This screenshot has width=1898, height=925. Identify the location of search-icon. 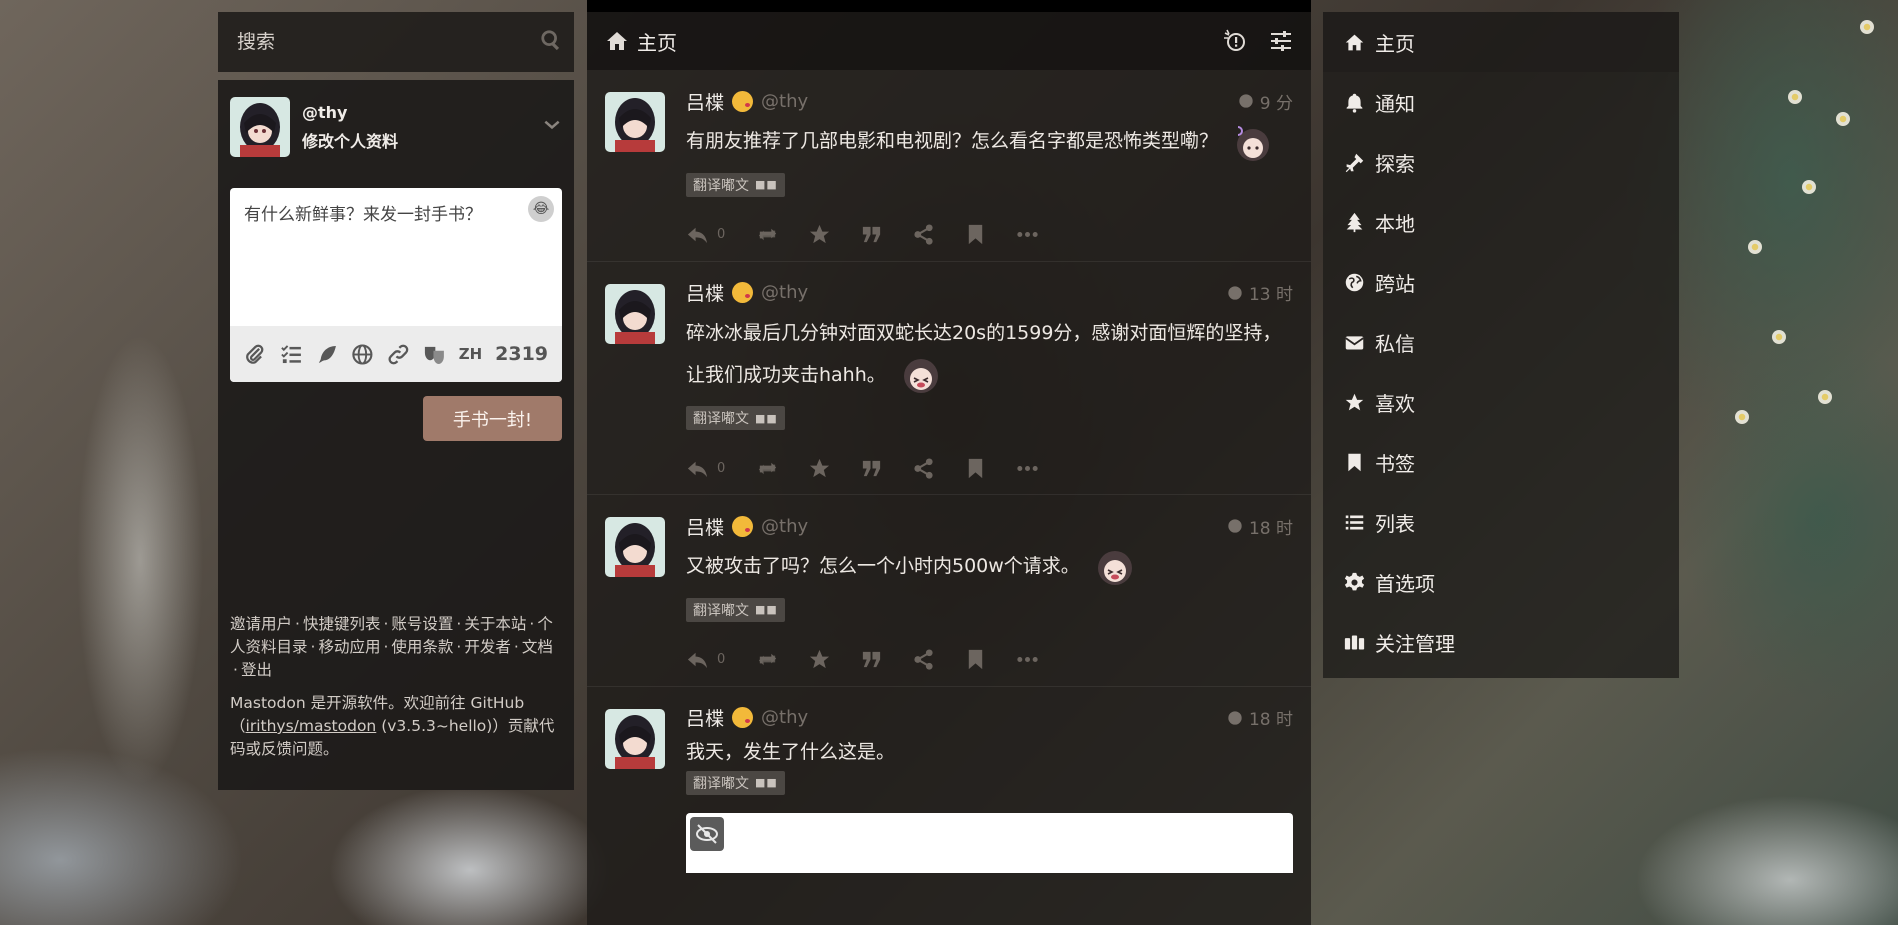
(551, 42).